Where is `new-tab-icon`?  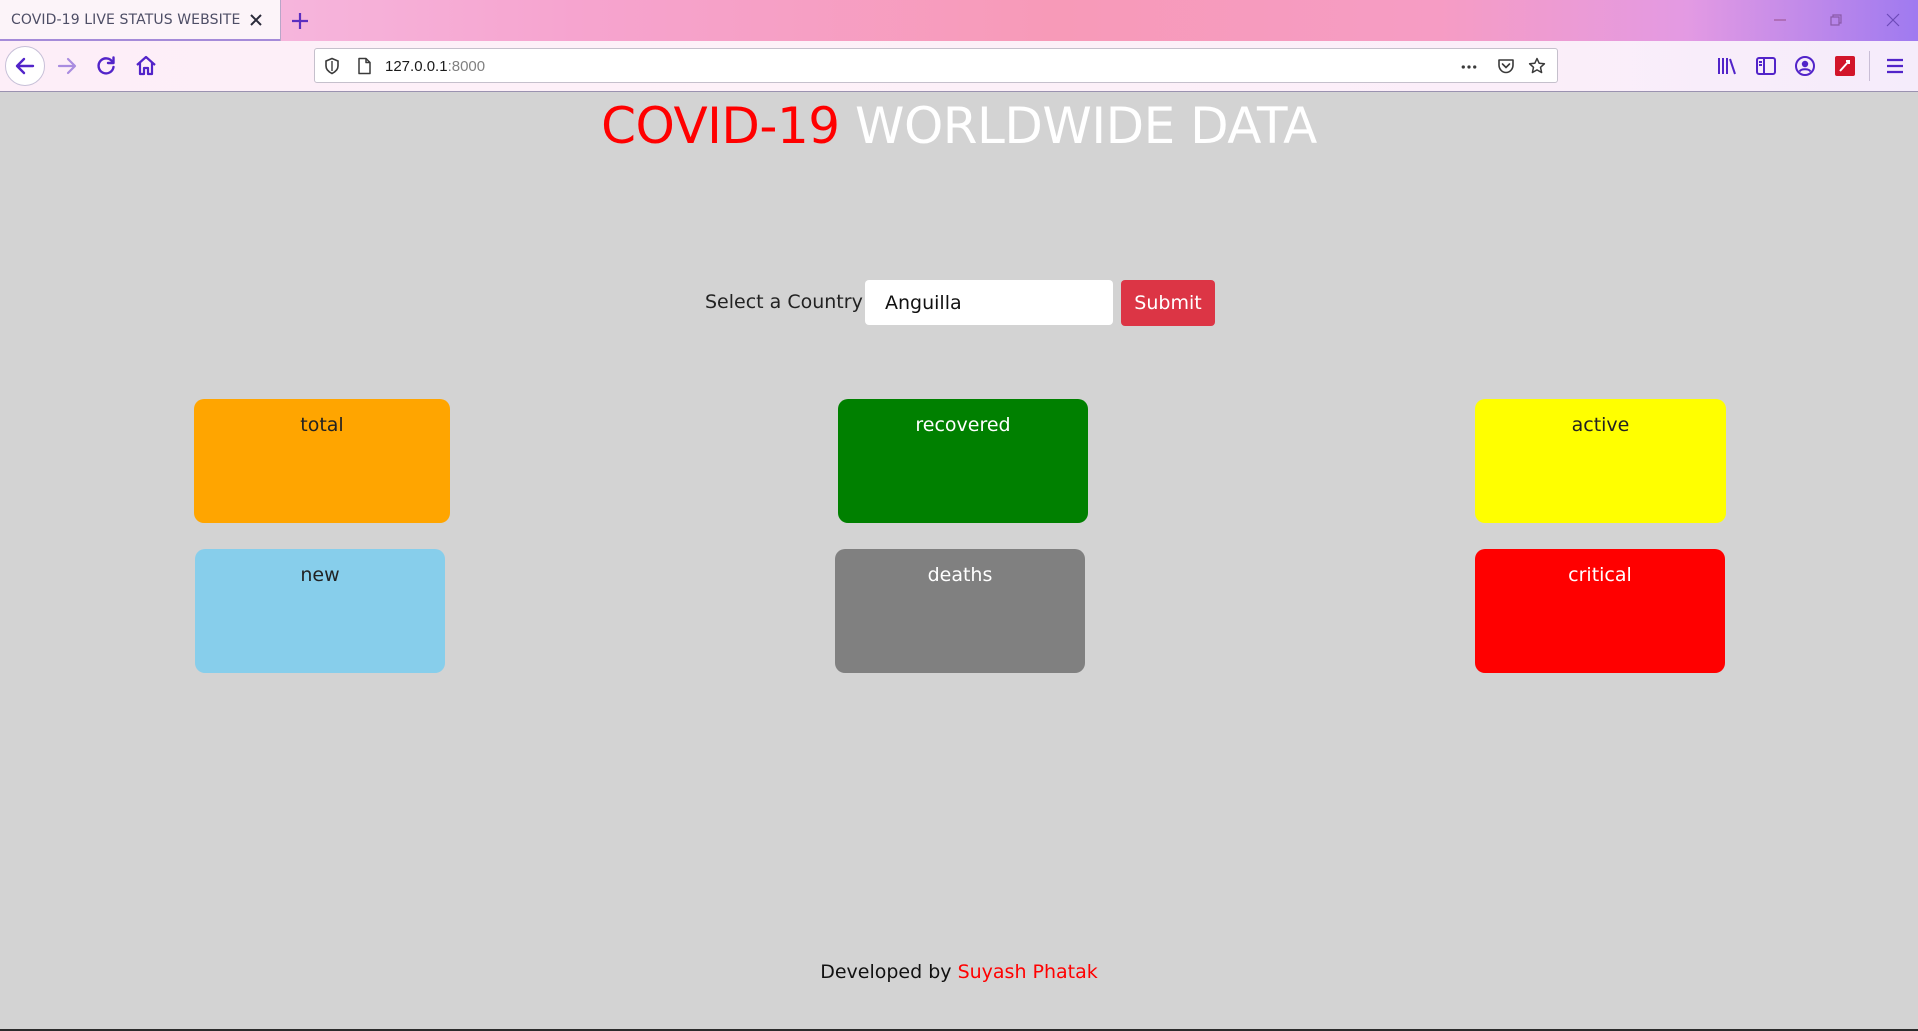 new-tab-icon is located at coordinates (300, 21).